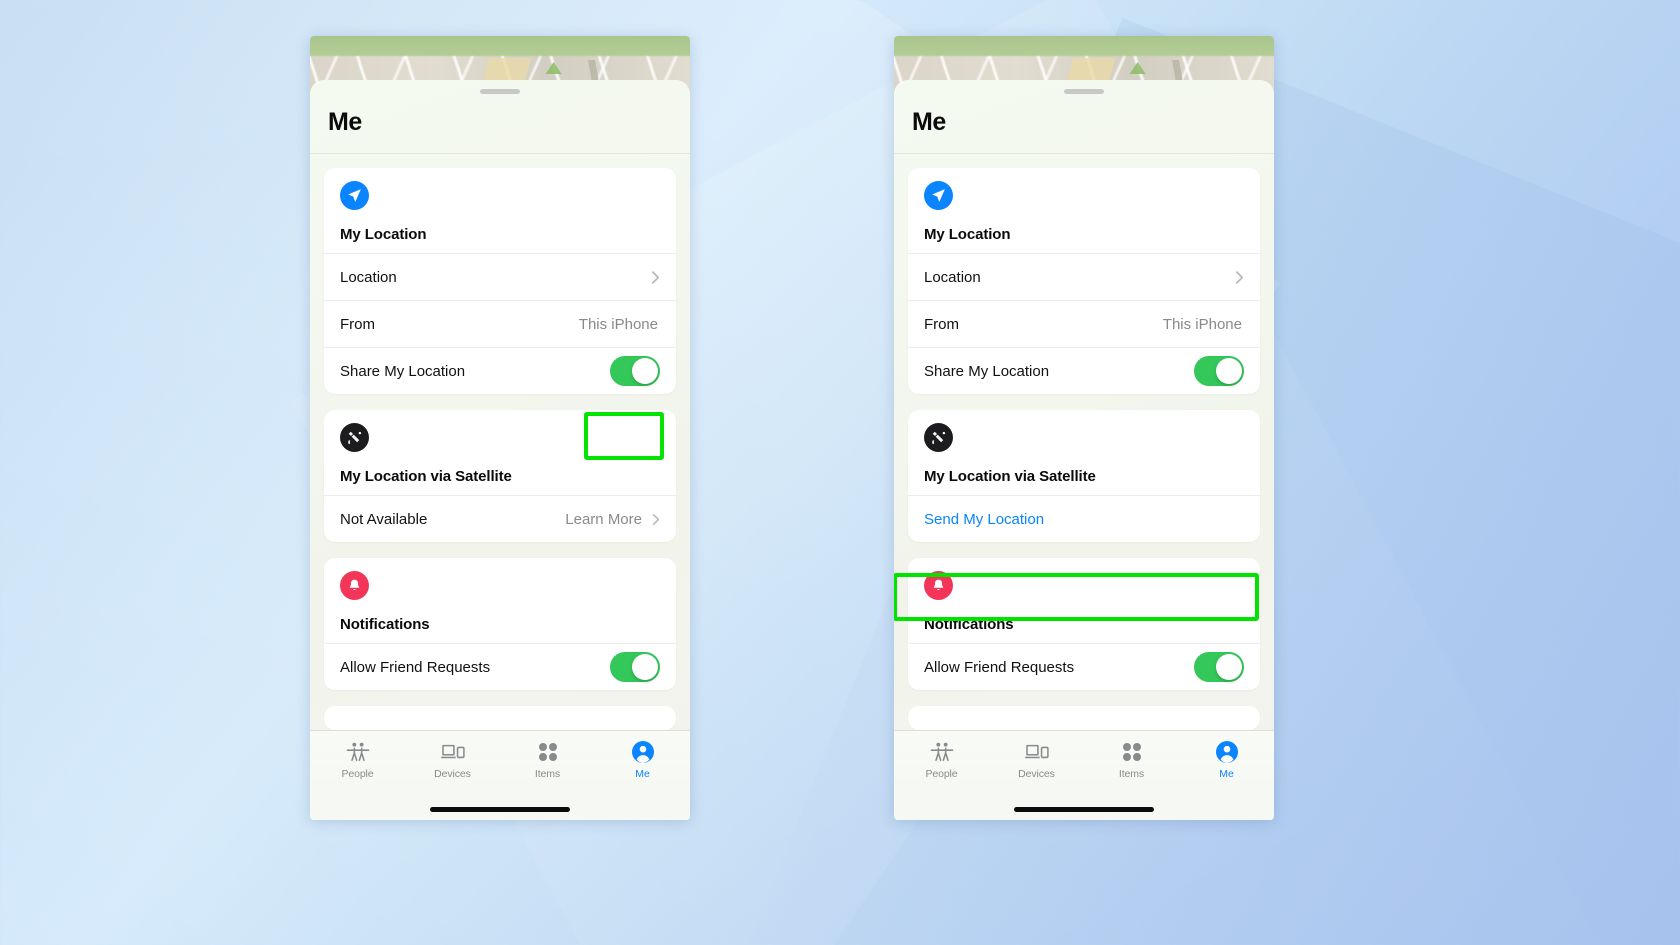 This screenshot has height=945, width=1680. What do you see at coordinates (500, 518) in the screenshot?
I see `row-not-available: Not Available Learn More` at bounding box center [500, 518].